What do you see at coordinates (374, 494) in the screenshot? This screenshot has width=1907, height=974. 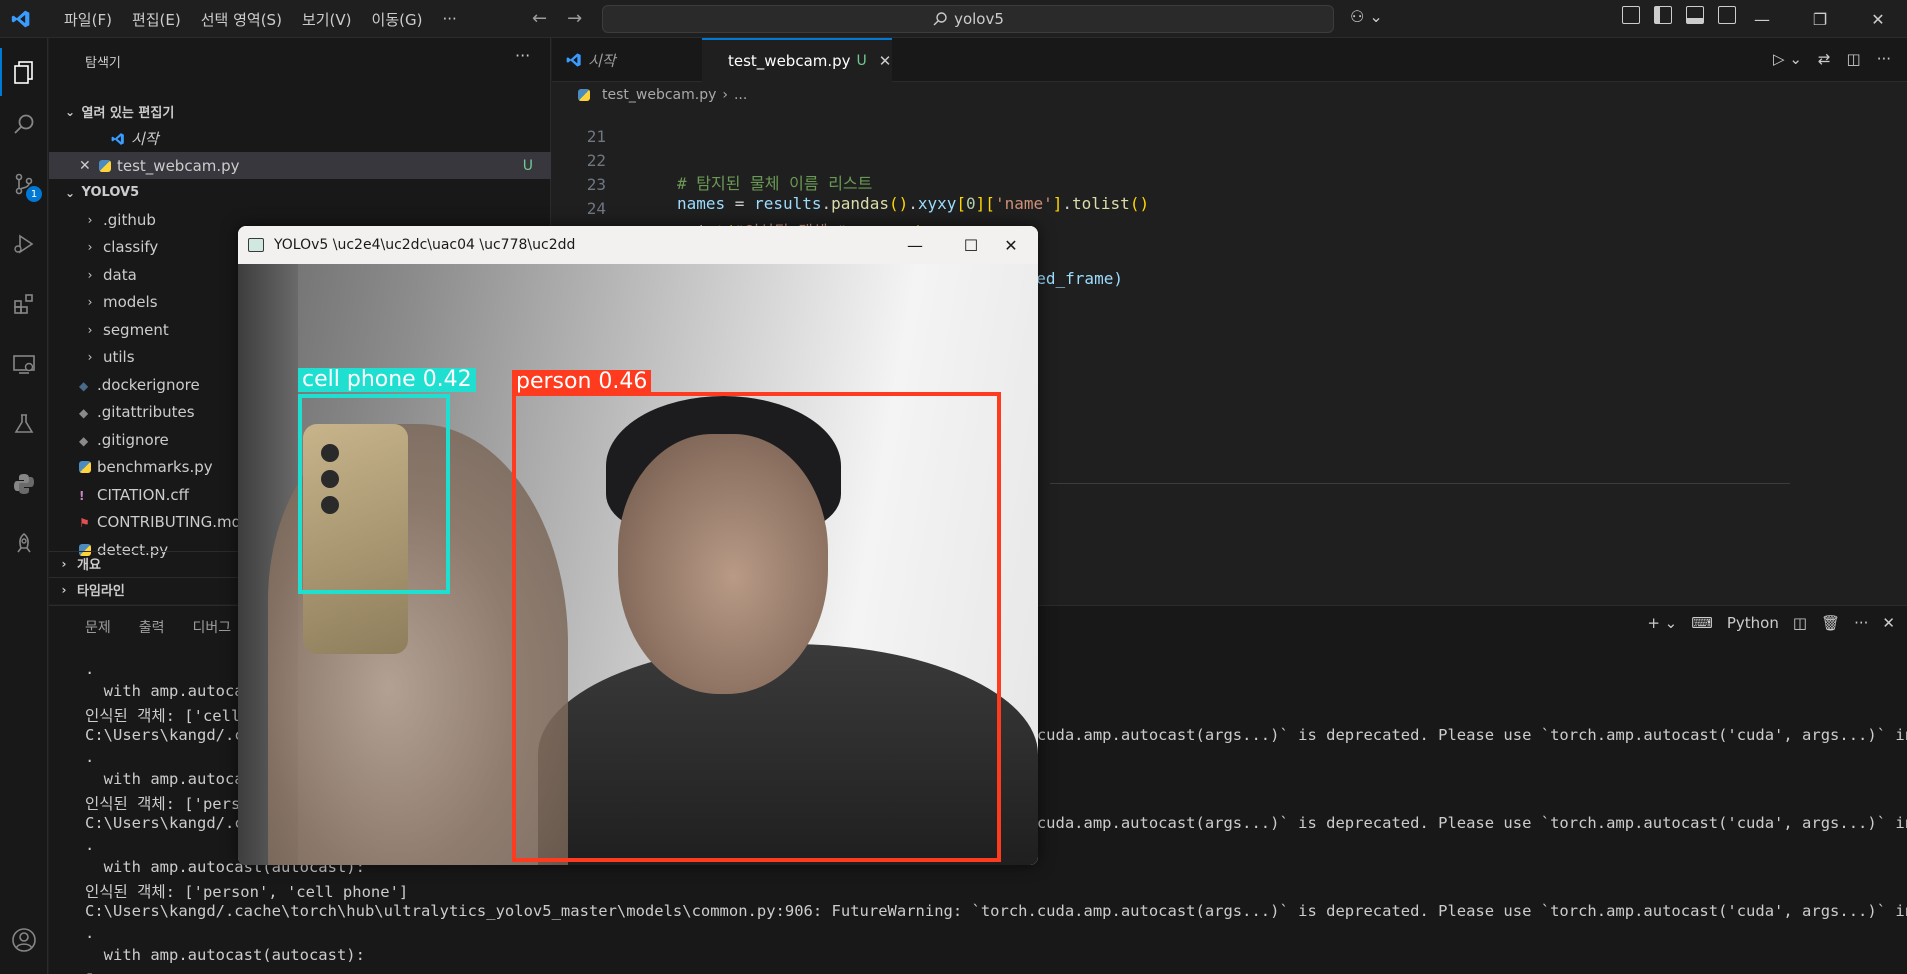 I see `detection-box-cell-phone` at bounding box center [374, 494].